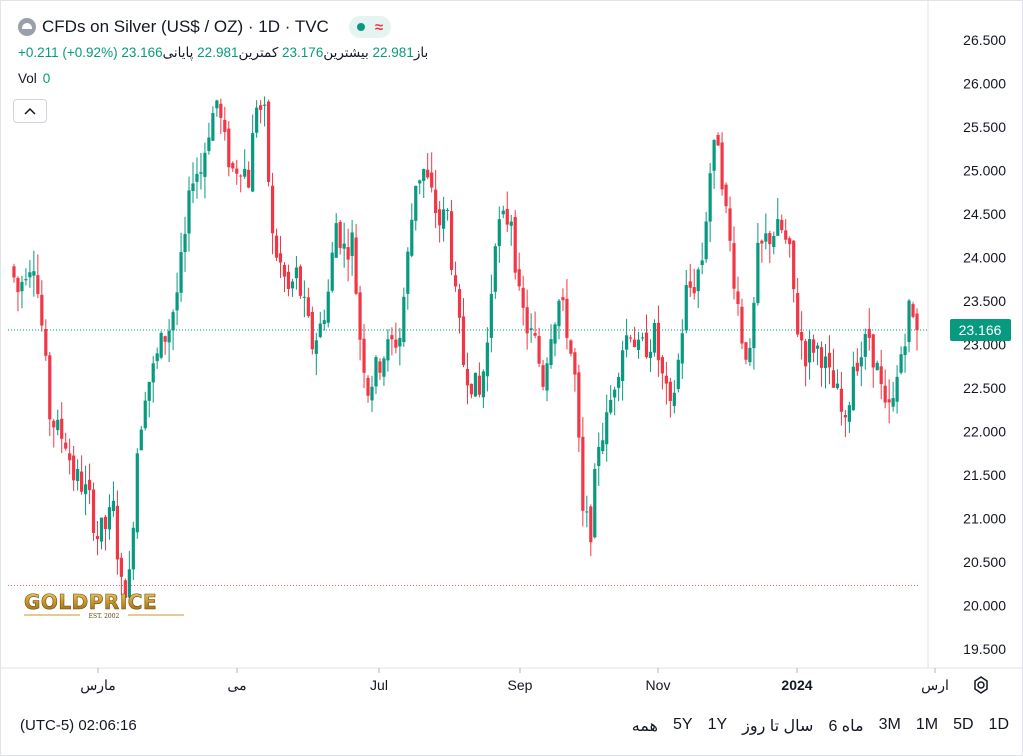  What do you see at coordinates (777, 726) in the screenshot?
I see `range-ytd: سال تا روز` at bounding box center [777, 726].